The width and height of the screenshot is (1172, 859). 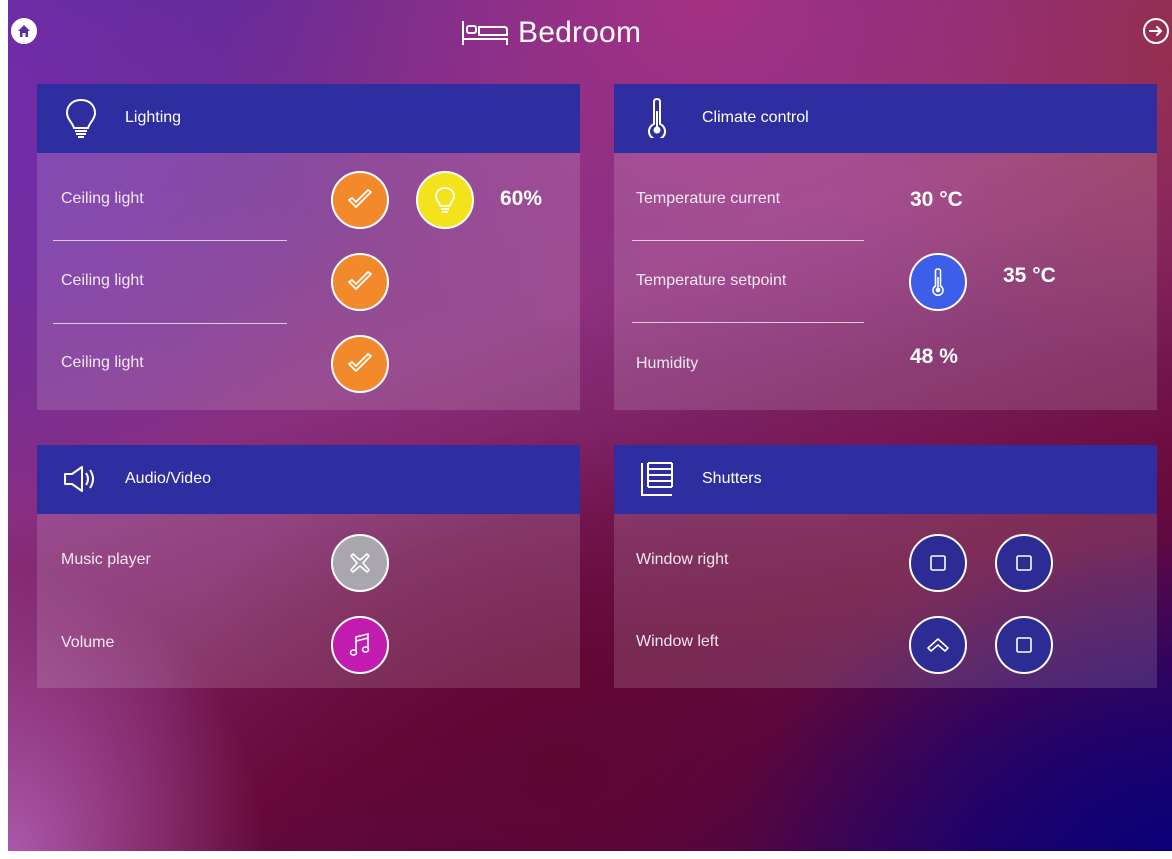 What do you see at coordinates (708, 198) in the screenshot?
I see `climate-row-label: Temperature current` at bounding box center [708, 198].